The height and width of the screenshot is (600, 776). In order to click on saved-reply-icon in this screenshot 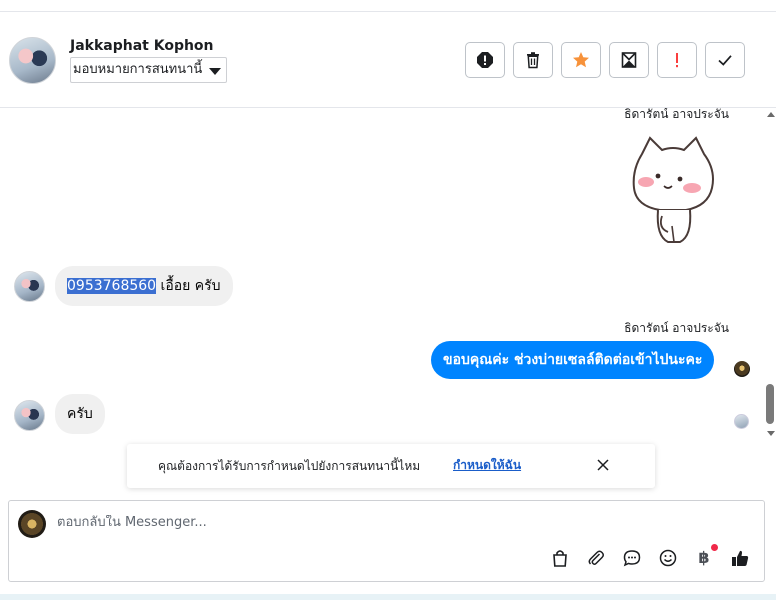, I will do `click(632, 558)`.